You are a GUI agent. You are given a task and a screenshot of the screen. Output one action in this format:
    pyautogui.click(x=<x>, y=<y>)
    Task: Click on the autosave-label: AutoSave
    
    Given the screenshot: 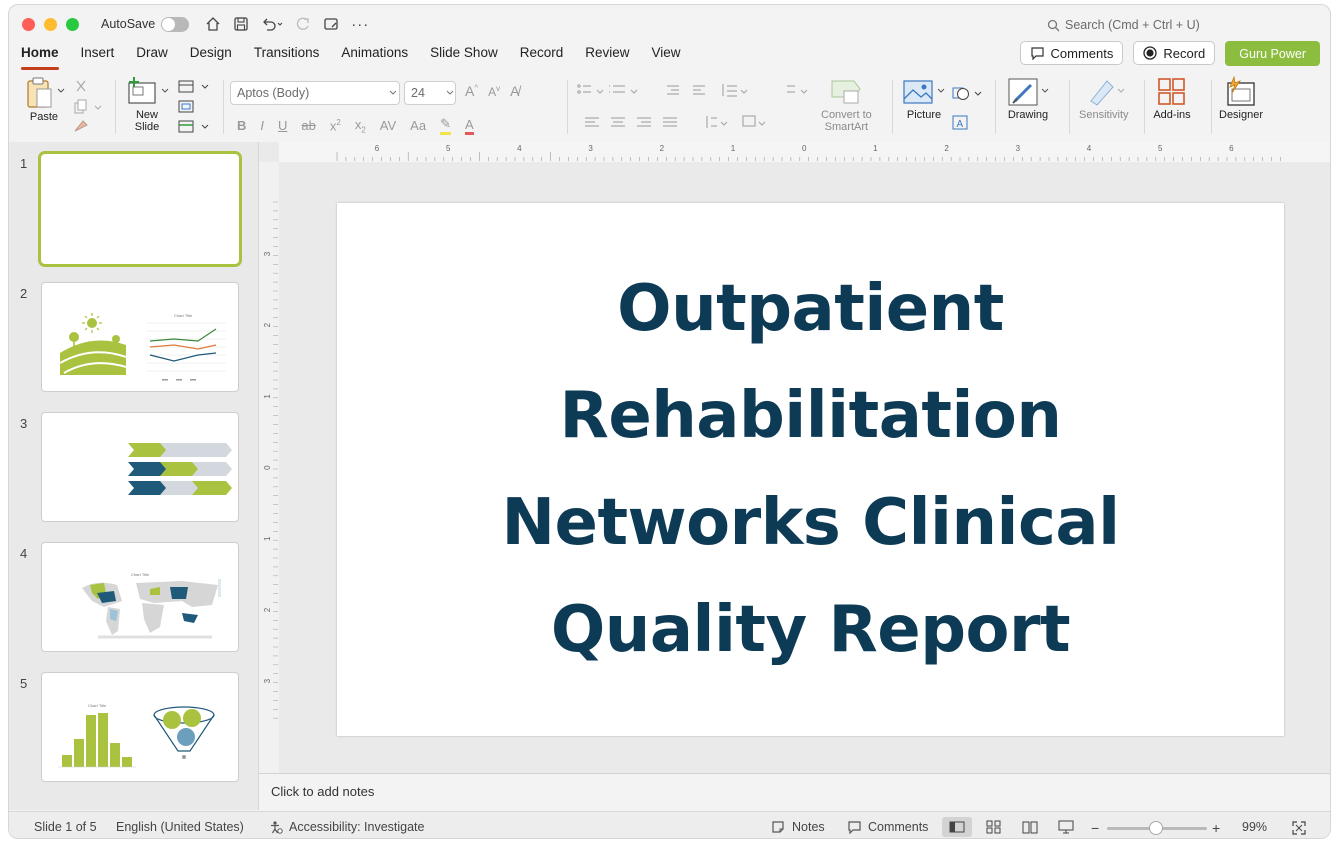 What is the action you would take?
    pyautogui.click(x=128, y=24)
    